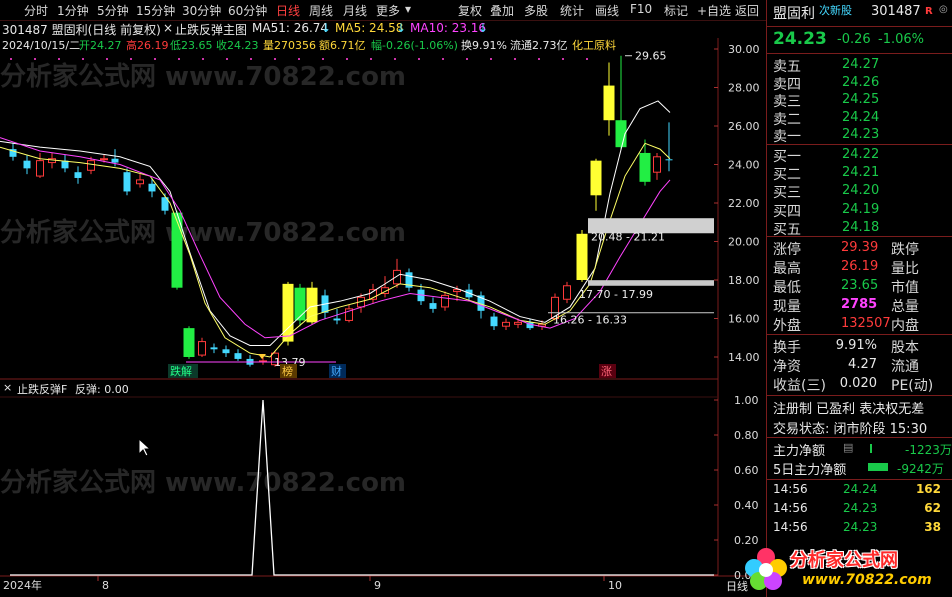  I want to click on price-axis-label: 16.00, so click(744, 319).